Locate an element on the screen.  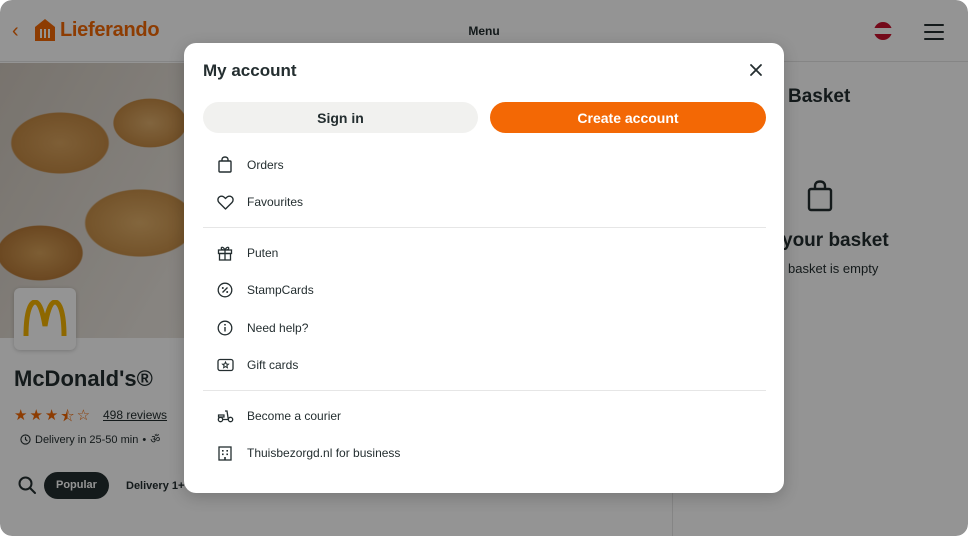
create-account-button: Create account is located at coordinates (628, 117).